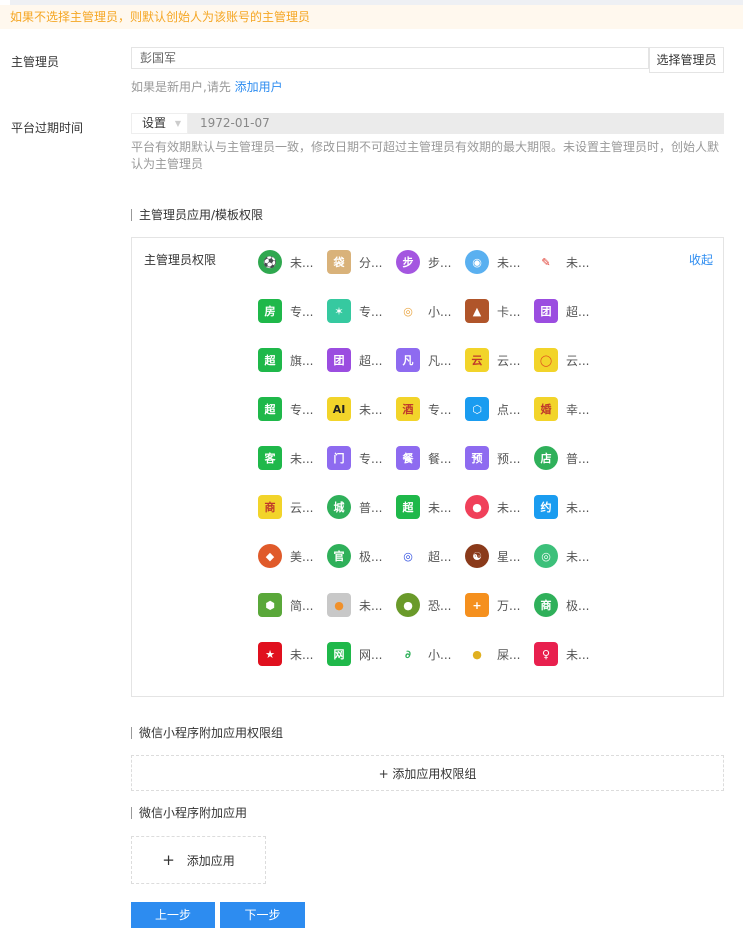 This screenshot has height=932, width=743. I want to click on app-icon: 预, so click(477, 458).